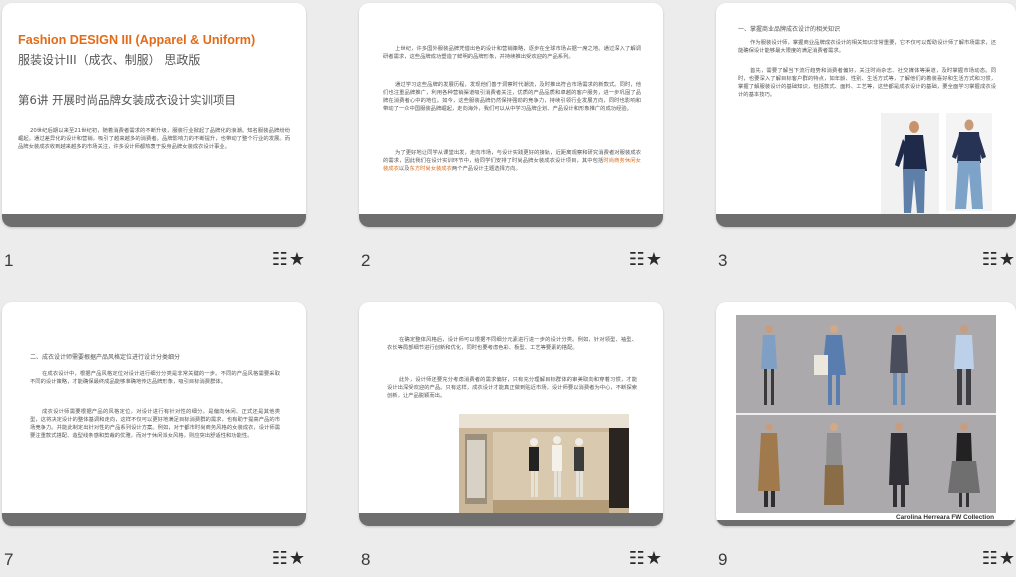 This screenshot has height=577, width=1016. What do you see at coordinates (109, 60) in the screenshot?
I see `slide-subtitle: 服装设计III（成衣、制服） 思政版` at bounding box center [109, 60].